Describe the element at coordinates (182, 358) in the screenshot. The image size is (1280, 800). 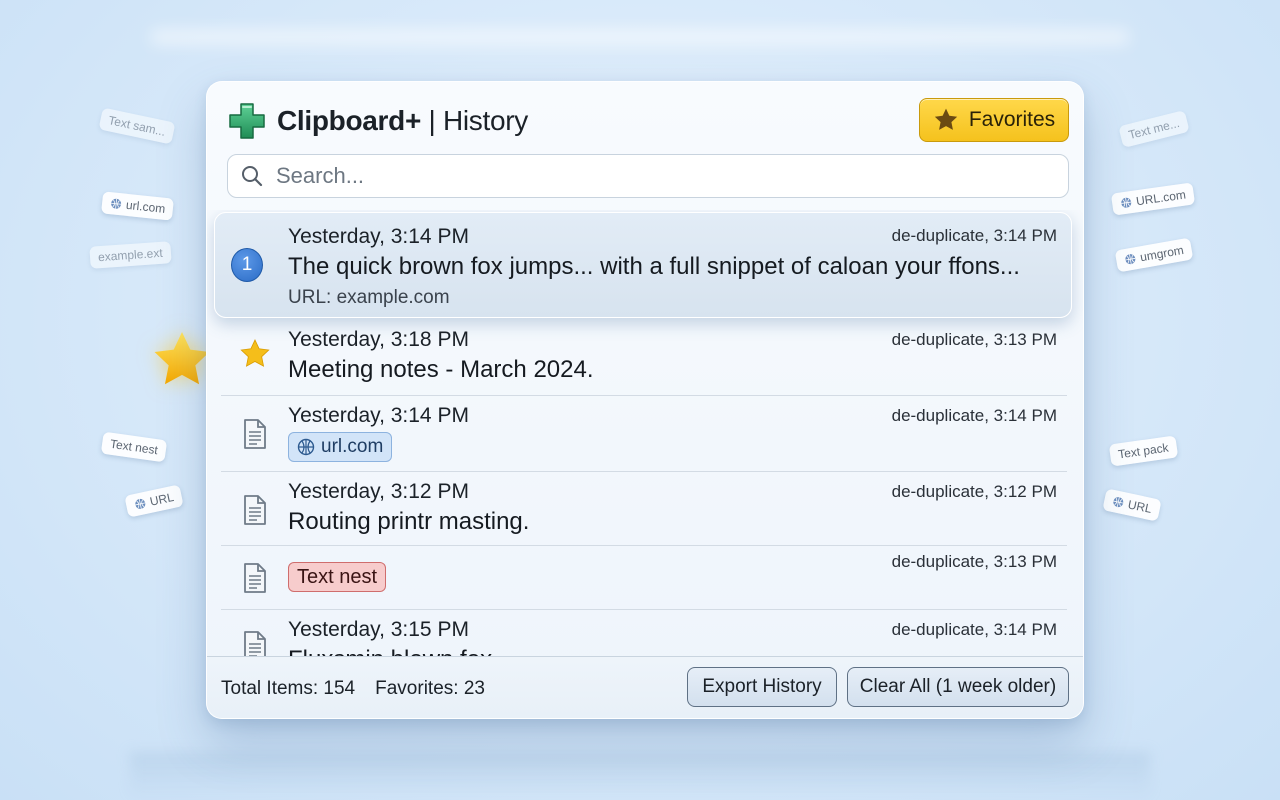
I see `glowing-star-icon` at that location.